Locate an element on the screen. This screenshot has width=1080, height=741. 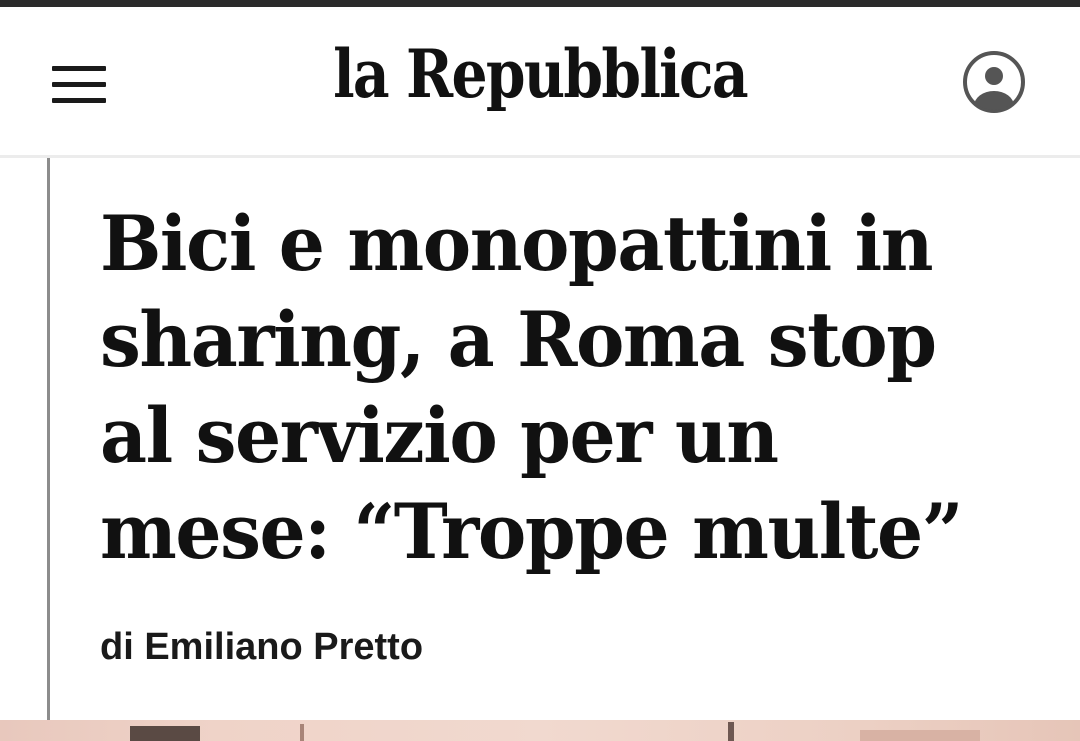
site-logo: la Repubblica is located at coordinates (540, 74).